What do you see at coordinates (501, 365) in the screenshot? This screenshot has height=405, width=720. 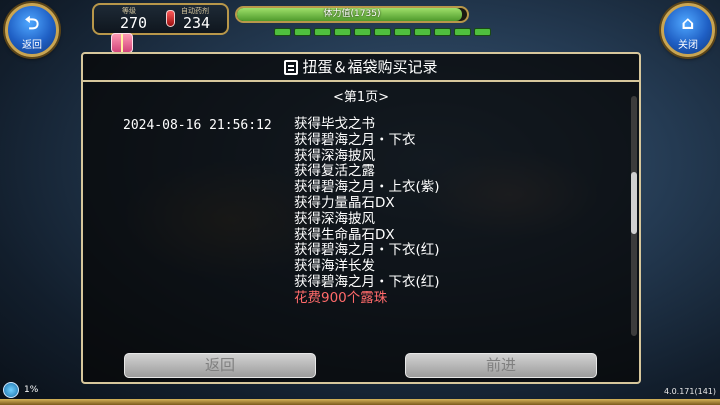 I see `forward-page-button: 前进` at bounding box center [501, 365].